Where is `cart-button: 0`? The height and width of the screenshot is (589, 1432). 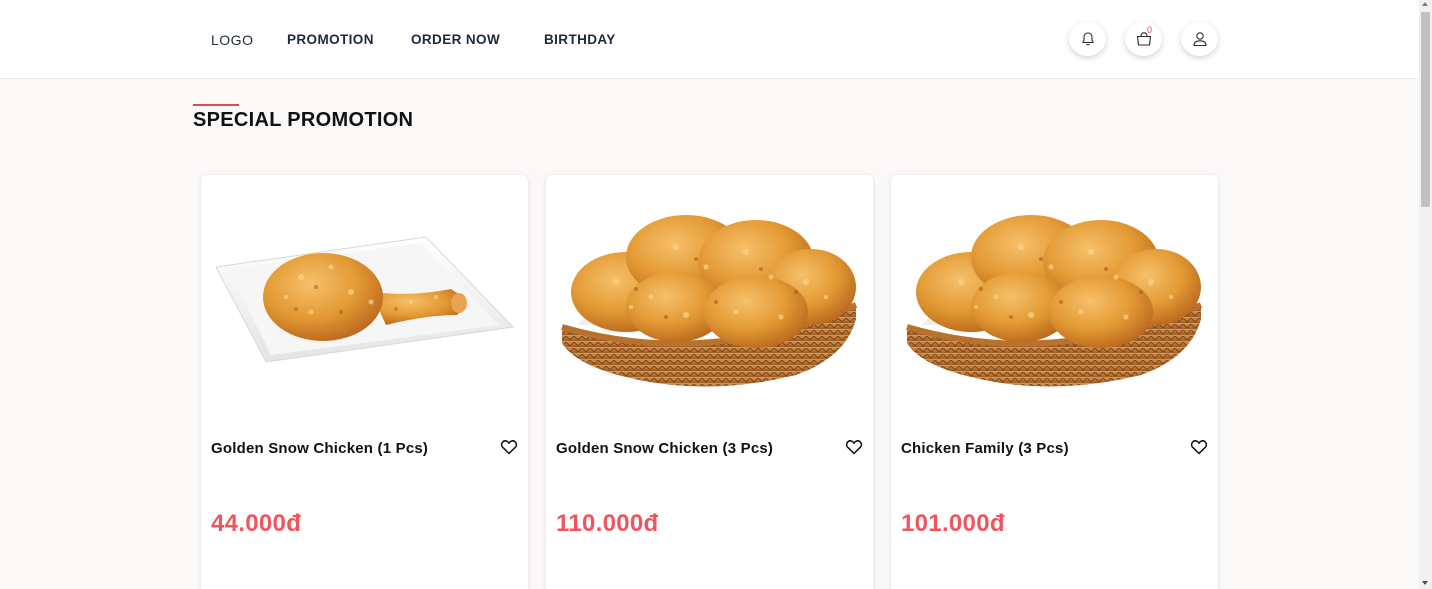 cart-button: 0 is located at coordinates (1143, 39).